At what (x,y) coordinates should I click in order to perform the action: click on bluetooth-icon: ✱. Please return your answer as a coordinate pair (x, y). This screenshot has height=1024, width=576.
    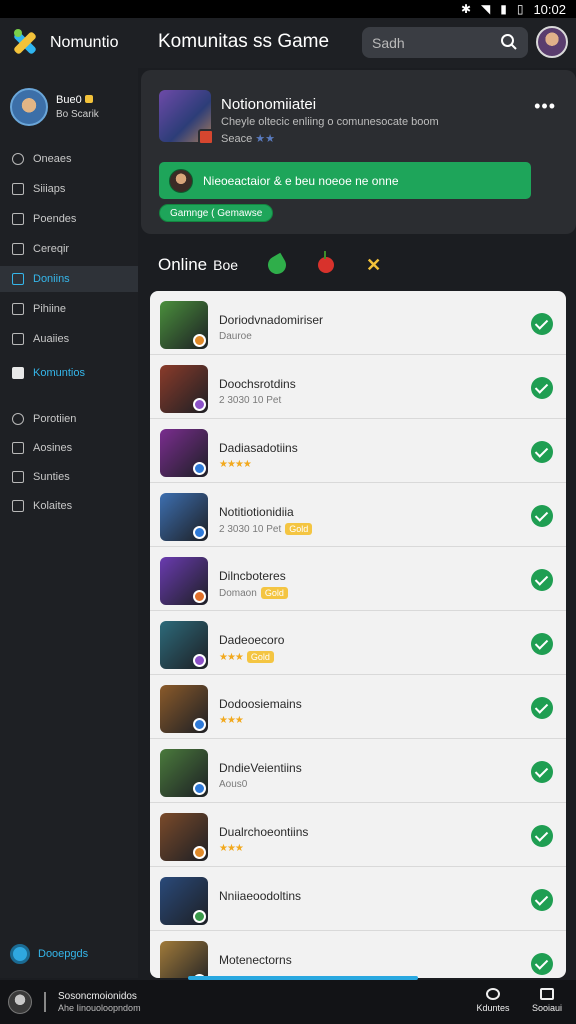
    Looking at the image, I should click on (465, 9).